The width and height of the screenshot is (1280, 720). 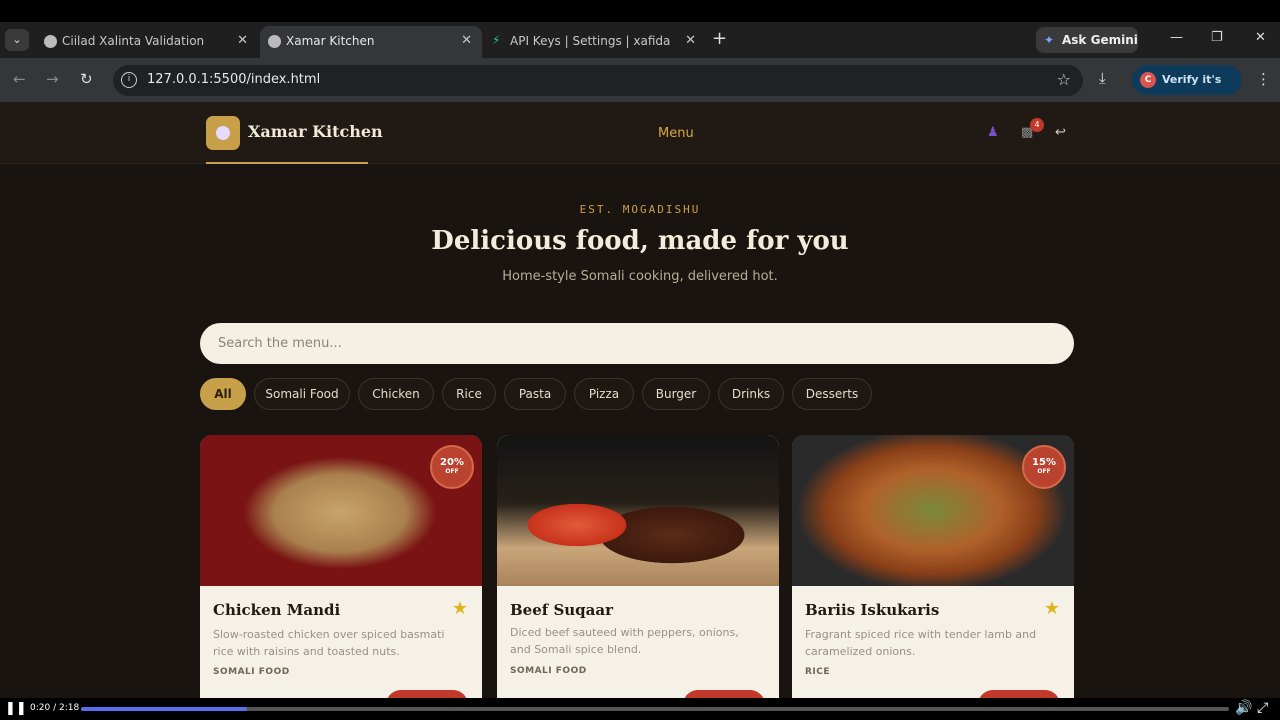 What do you see at coordinates (676, 133) in the screenshot?
I see `nav-menu-link: Menu` at bounding box center [676, 133].